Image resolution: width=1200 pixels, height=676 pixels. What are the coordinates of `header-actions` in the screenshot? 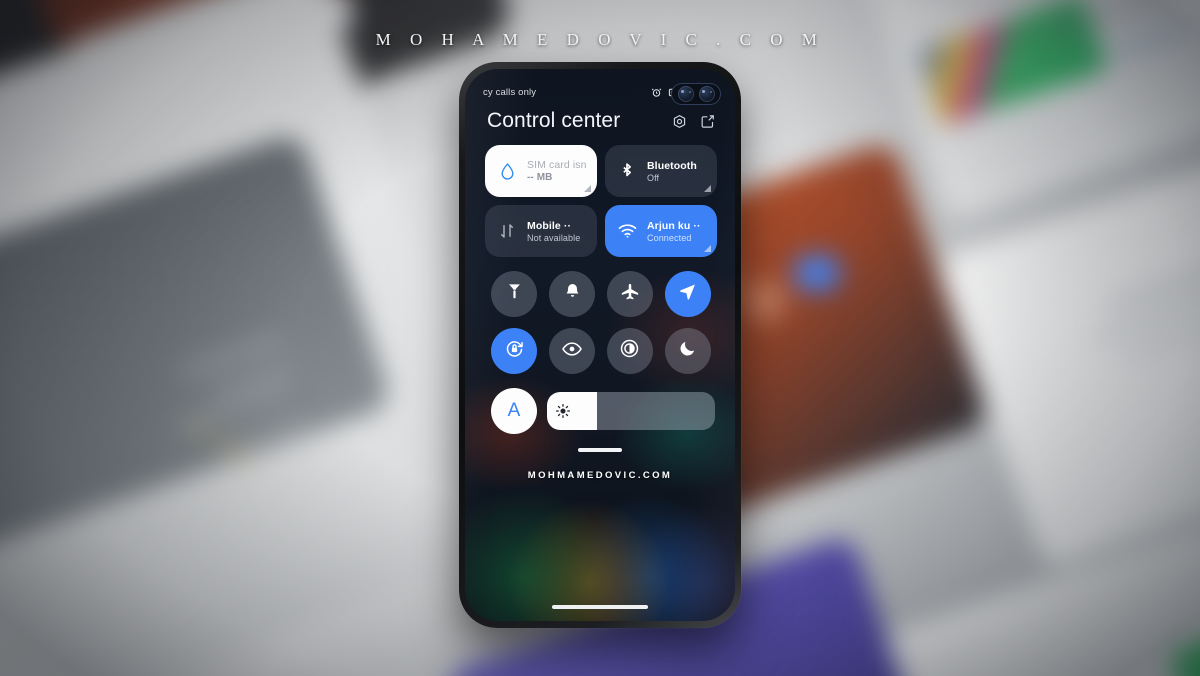 It's located at (693, 121).